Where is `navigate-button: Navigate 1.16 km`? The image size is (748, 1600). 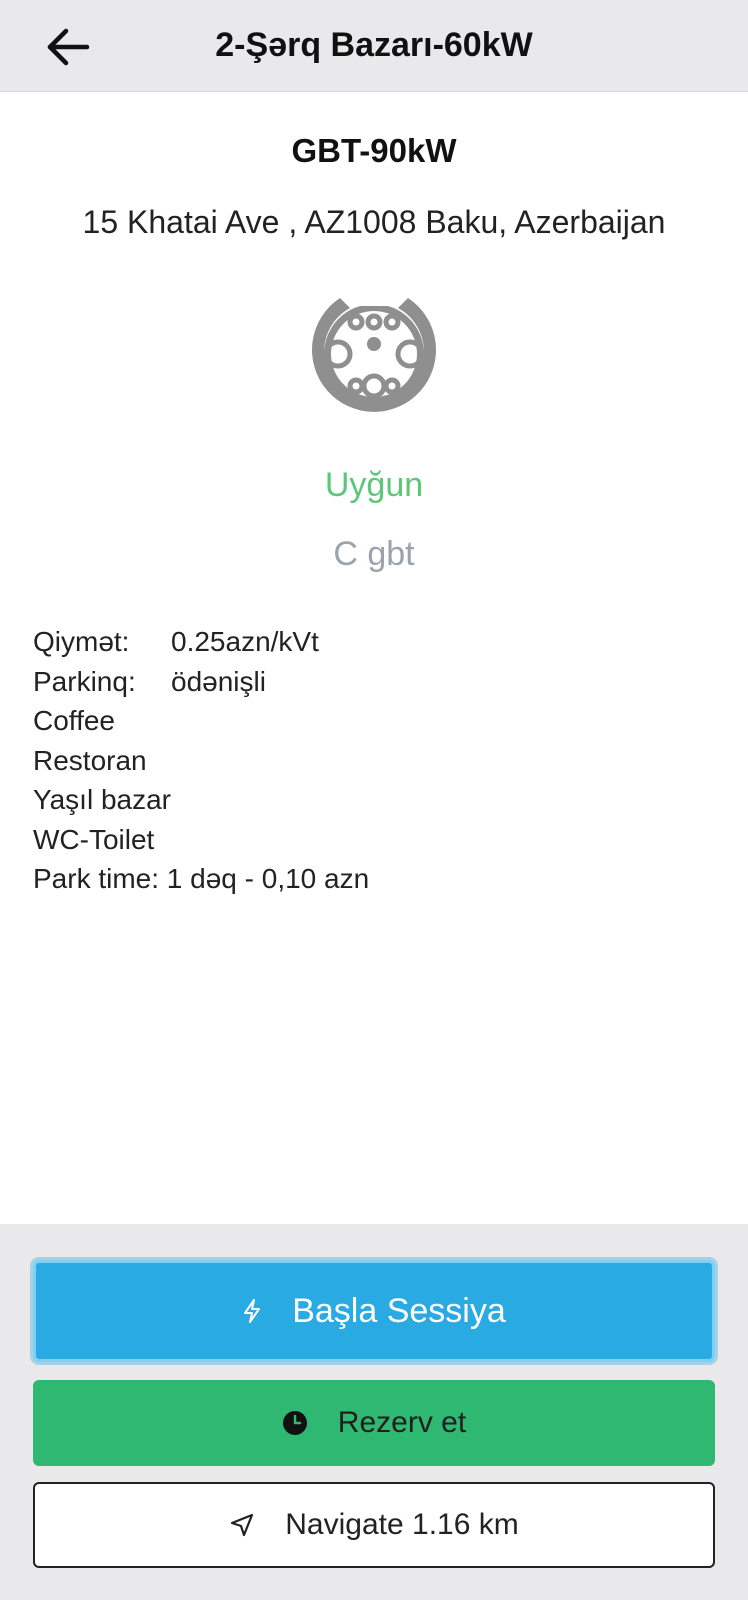
navigate-button: Navigate 1.16 km is located at coordinates (374, 1525).